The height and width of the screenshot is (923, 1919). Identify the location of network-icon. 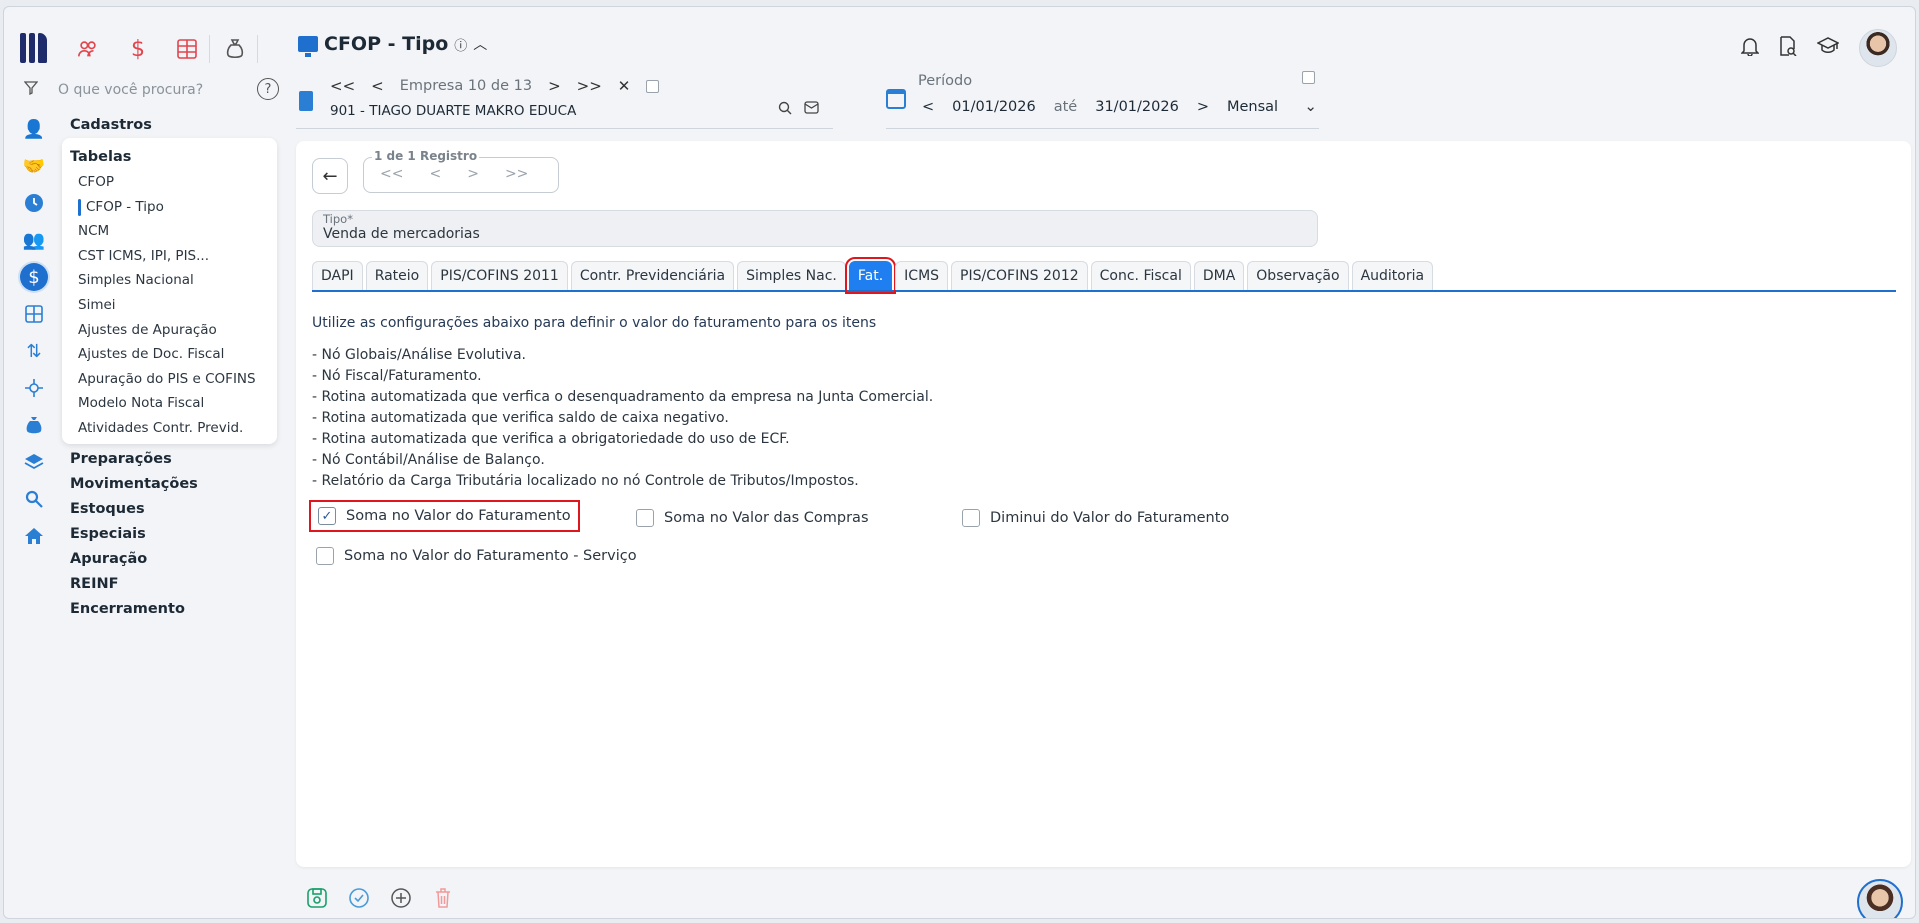
(34, 388).